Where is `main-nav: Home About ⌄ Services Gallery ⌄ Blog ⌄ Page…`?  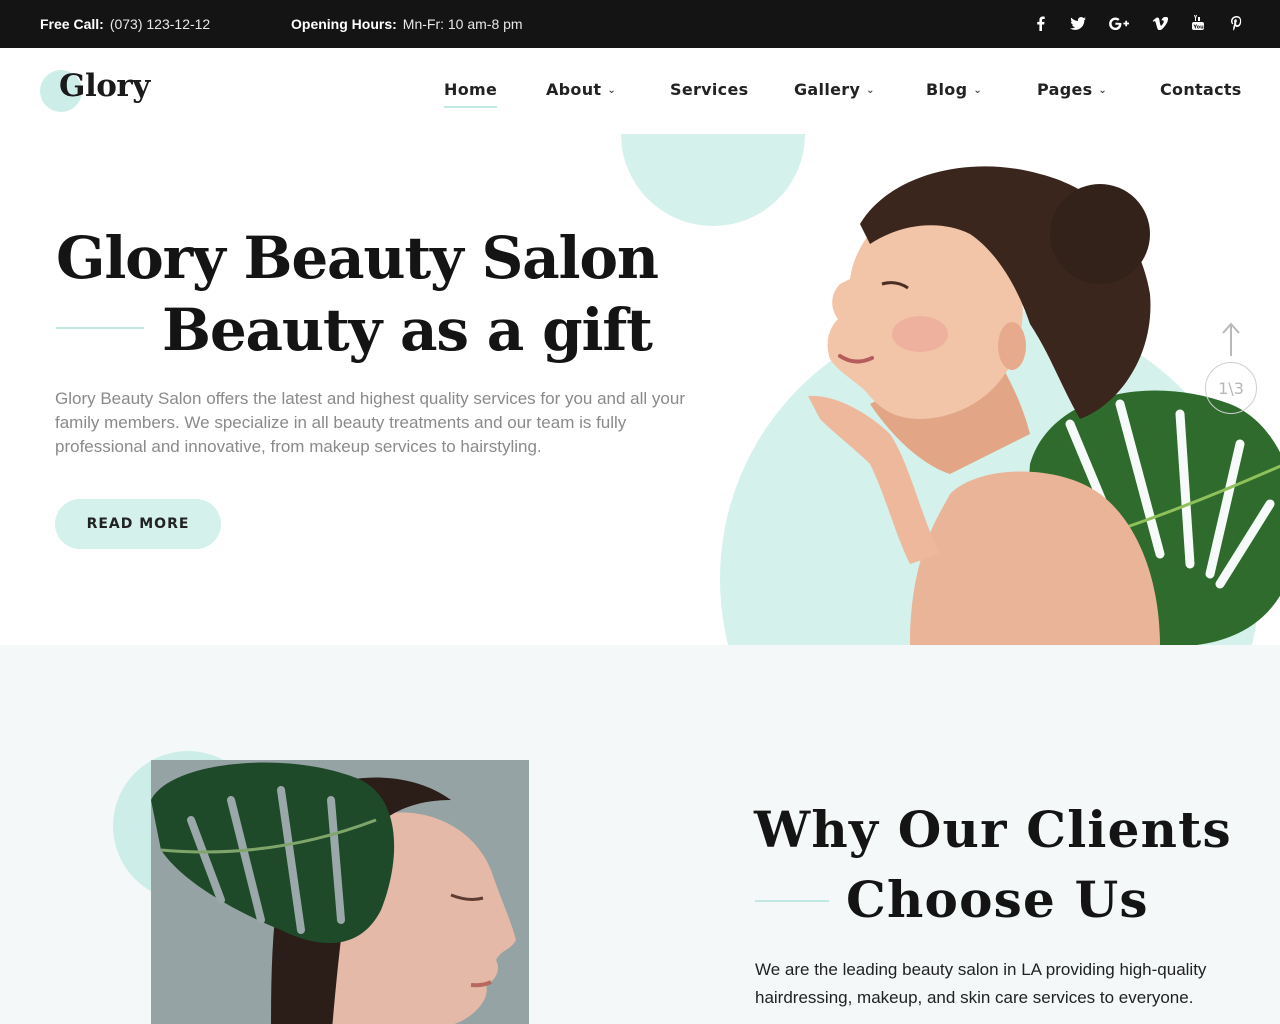
main-nav: Home About ⌄ Services Gallery ⌄ Blog ⌄ Page… is located at coordinates (640, 94).